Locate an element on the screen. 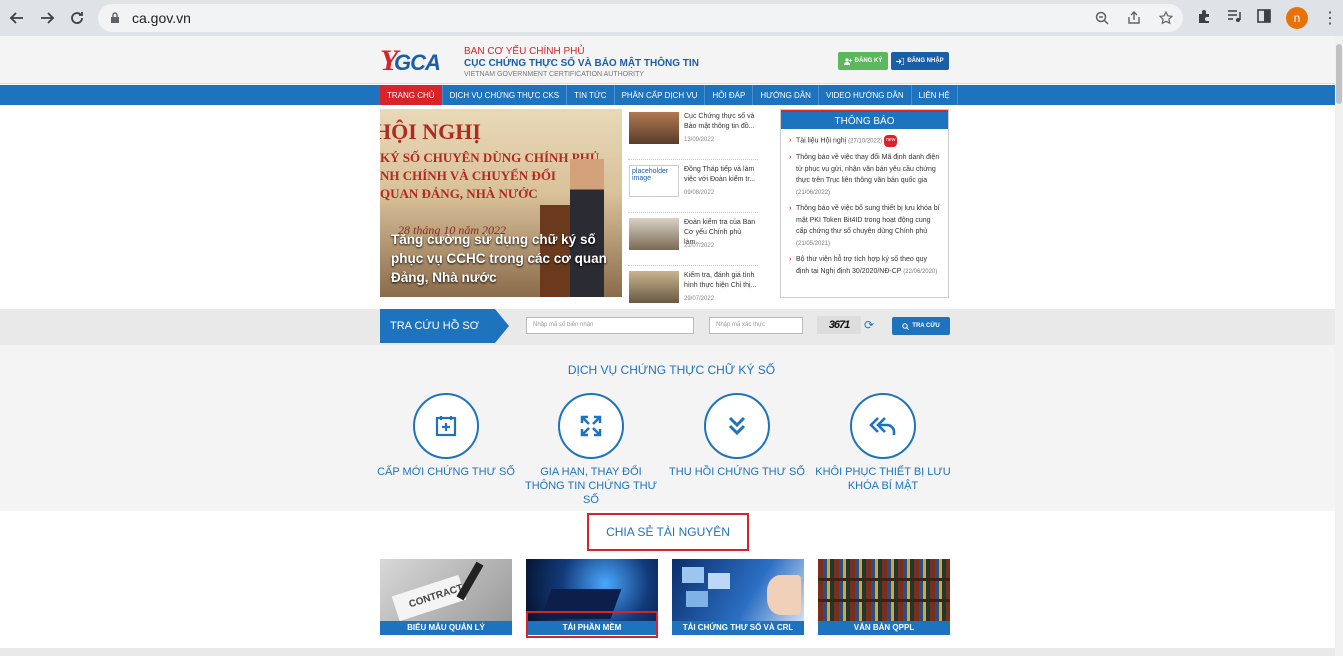 This screenshot has width=1343, height=656. menu-item-4: HỎI ĐÁP is located at coordinates (729, 95).